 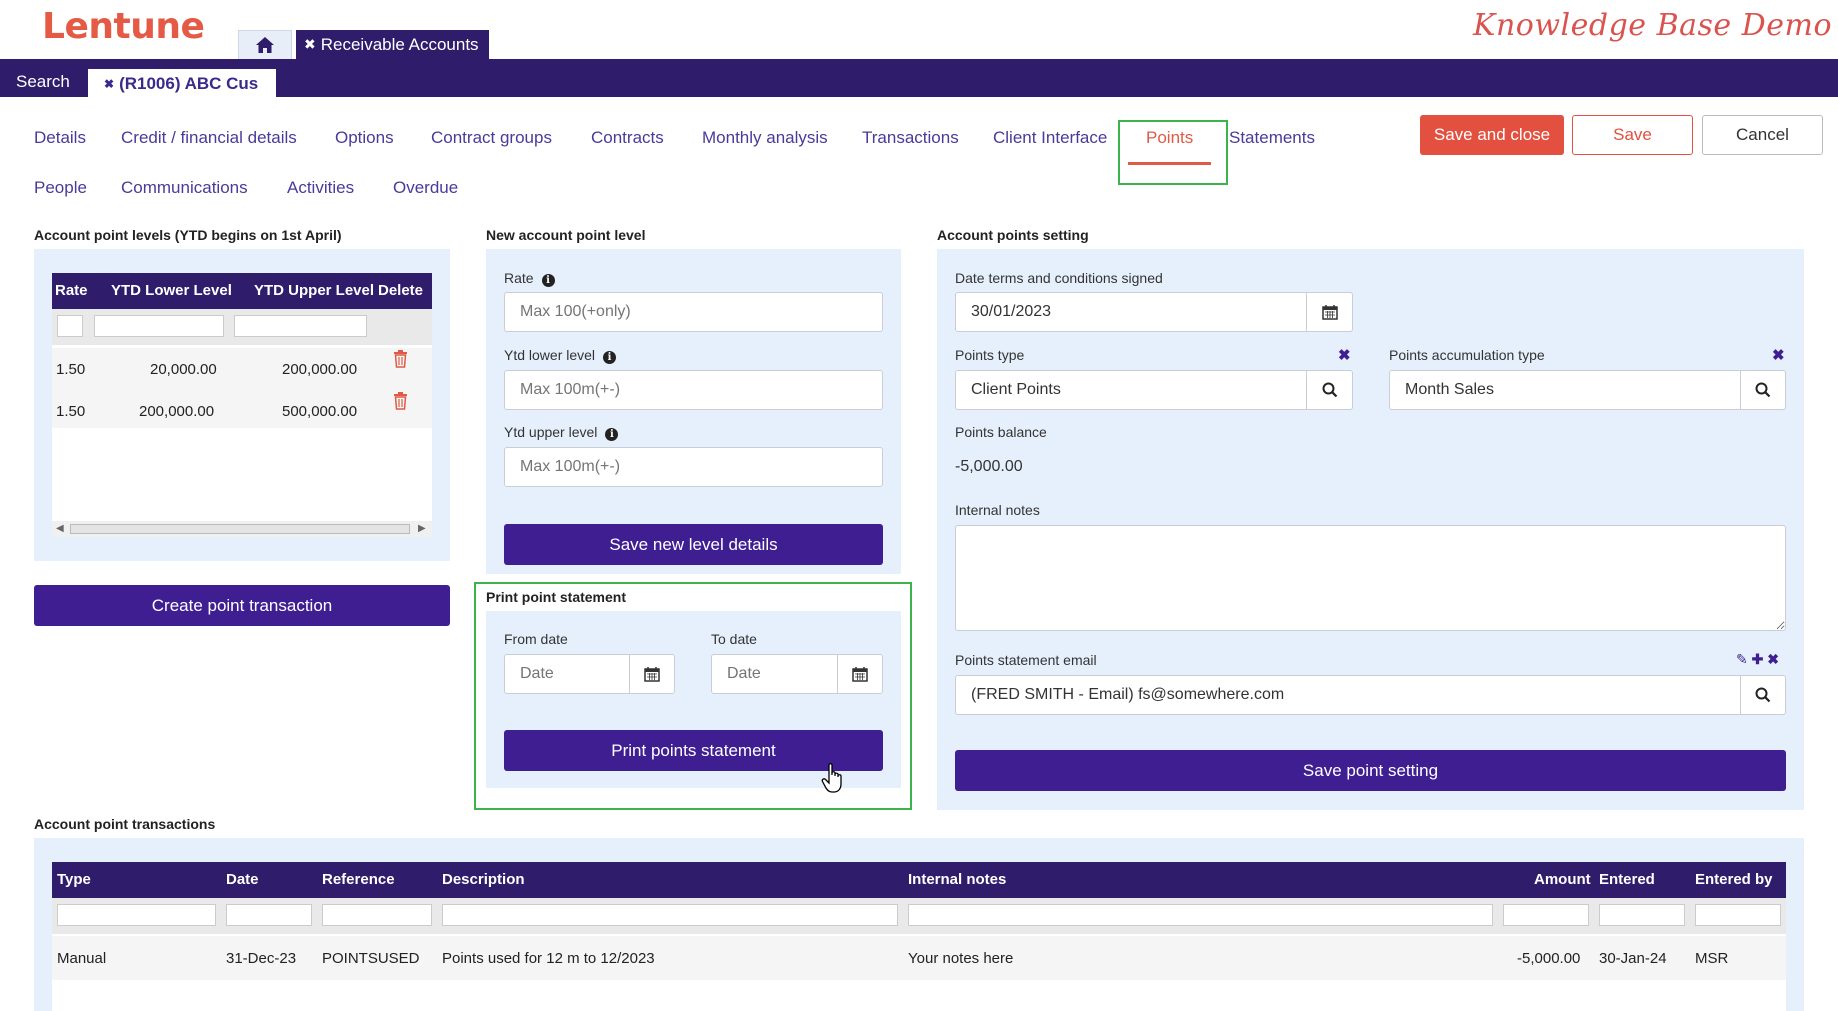 I want to click on tab-contract-groups: Contract groups, so click(x=491, y=138).